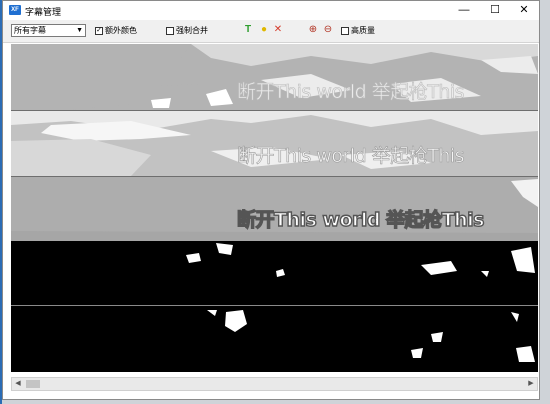  What do you see at coordinates (30, 30) in the screenshot?
I see `dropdown-value: 所有字幕` at bounding box center [30, 30].